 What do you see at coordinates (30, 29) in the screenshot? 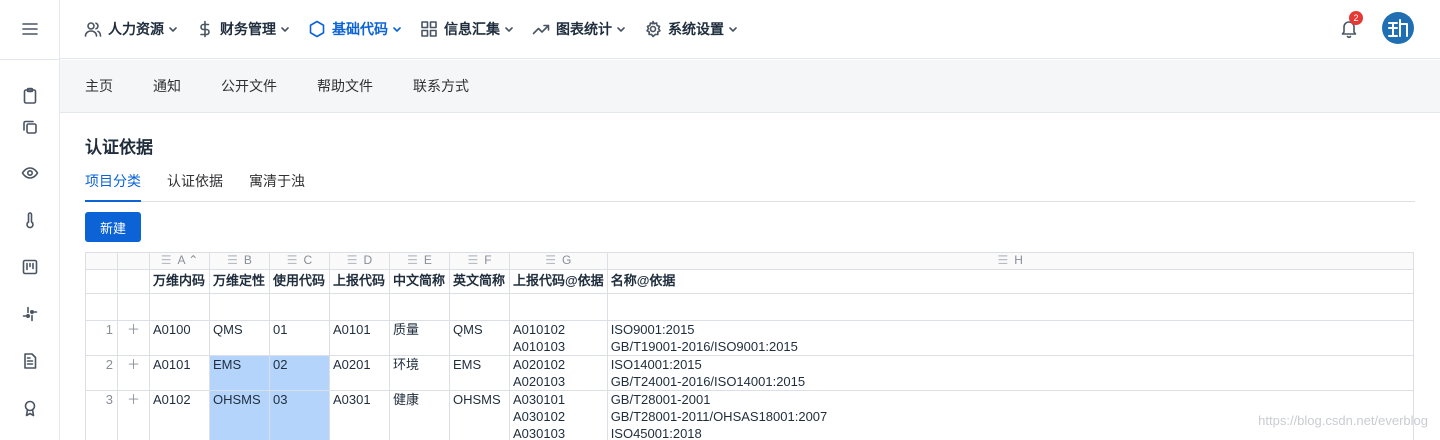
I see `hamburger-menu-icon` at bounding box center [30, 29].